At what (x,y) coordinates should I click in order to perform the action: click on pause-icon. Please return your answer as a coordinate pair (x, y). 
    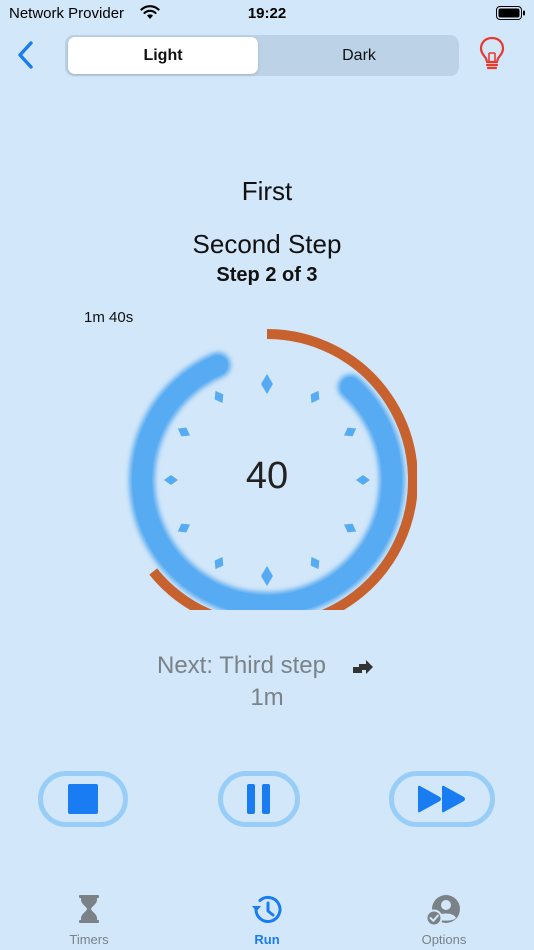
    Looking at the image, I should click on (258, 799).